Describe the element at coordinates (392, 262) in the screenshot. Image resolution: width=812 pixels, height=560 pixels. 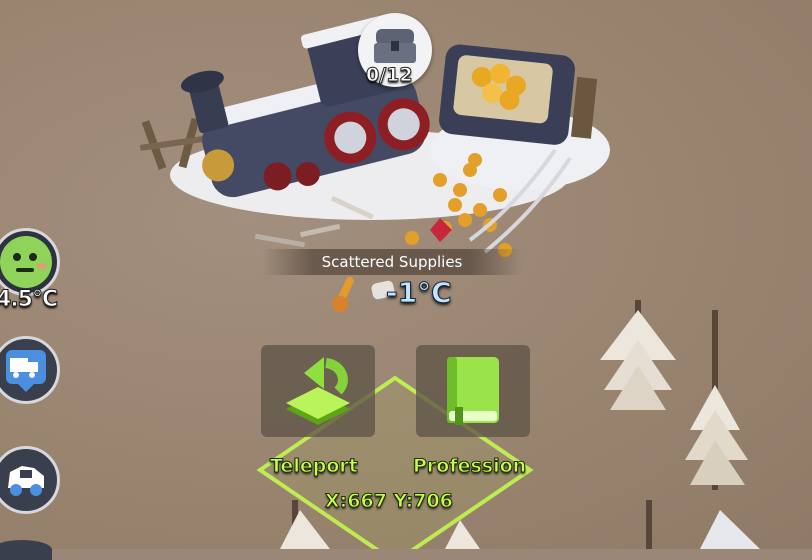
I see `site-name-label: Scattered Supplies` at that location.